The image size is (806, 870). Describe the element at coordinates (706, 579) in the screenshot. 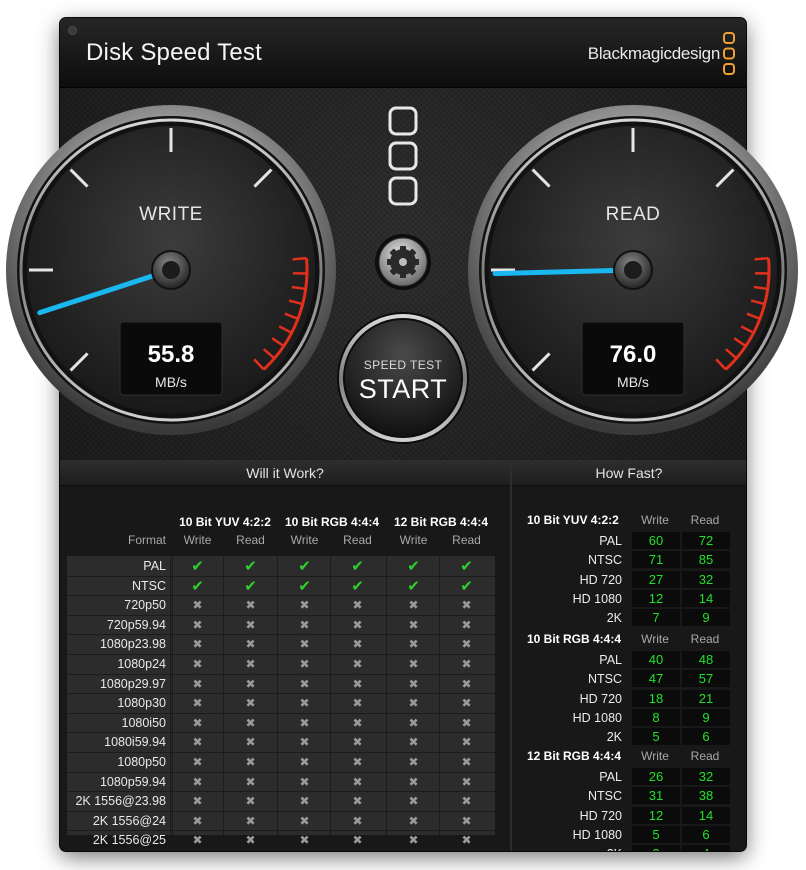

I see `read-fps-value: 32` at that location.